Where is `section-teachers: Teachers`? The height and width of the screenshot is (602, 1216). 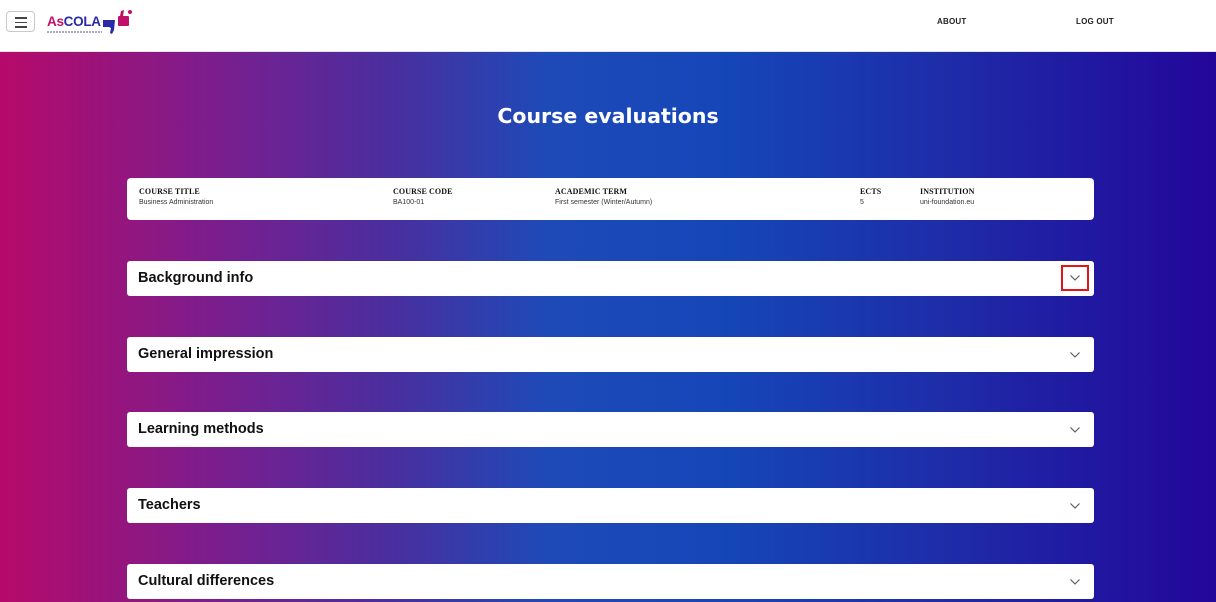 section-teachers: Teachers is located at coordinates (610, 505).